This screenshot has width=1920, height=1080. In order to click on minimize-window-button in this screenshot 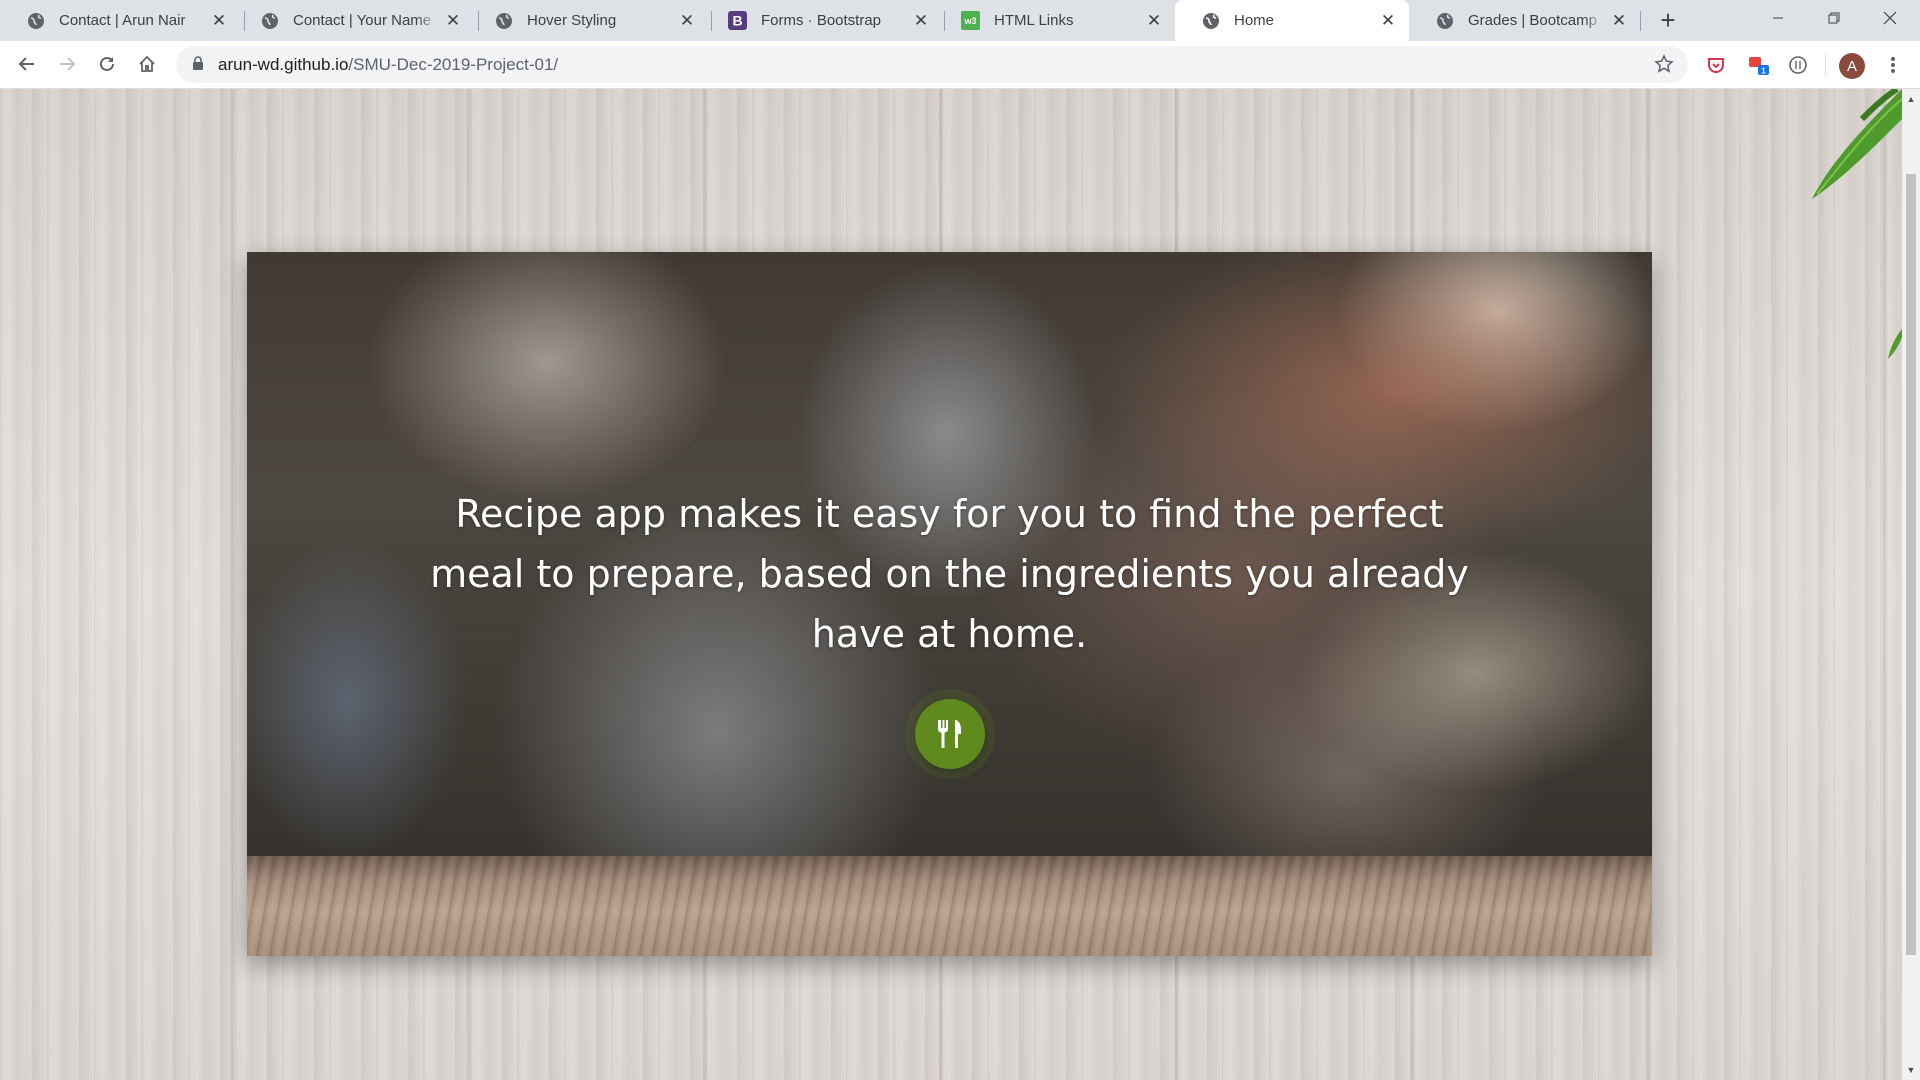, I will do `click(1778, 18)`.